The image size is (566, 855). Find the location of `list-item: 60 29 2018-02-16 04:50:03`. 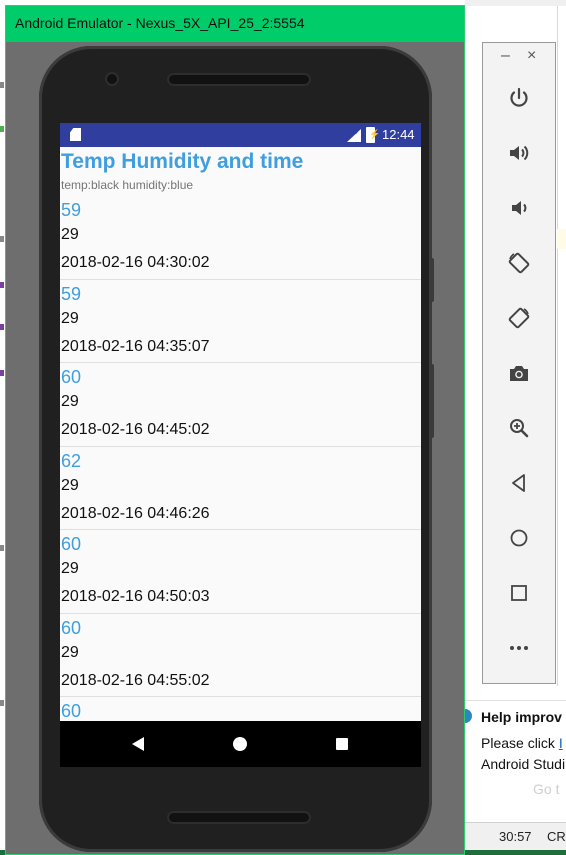

list-item: 60 29 2018-02-16 04:50:03 is located at coordinates (240, 572).